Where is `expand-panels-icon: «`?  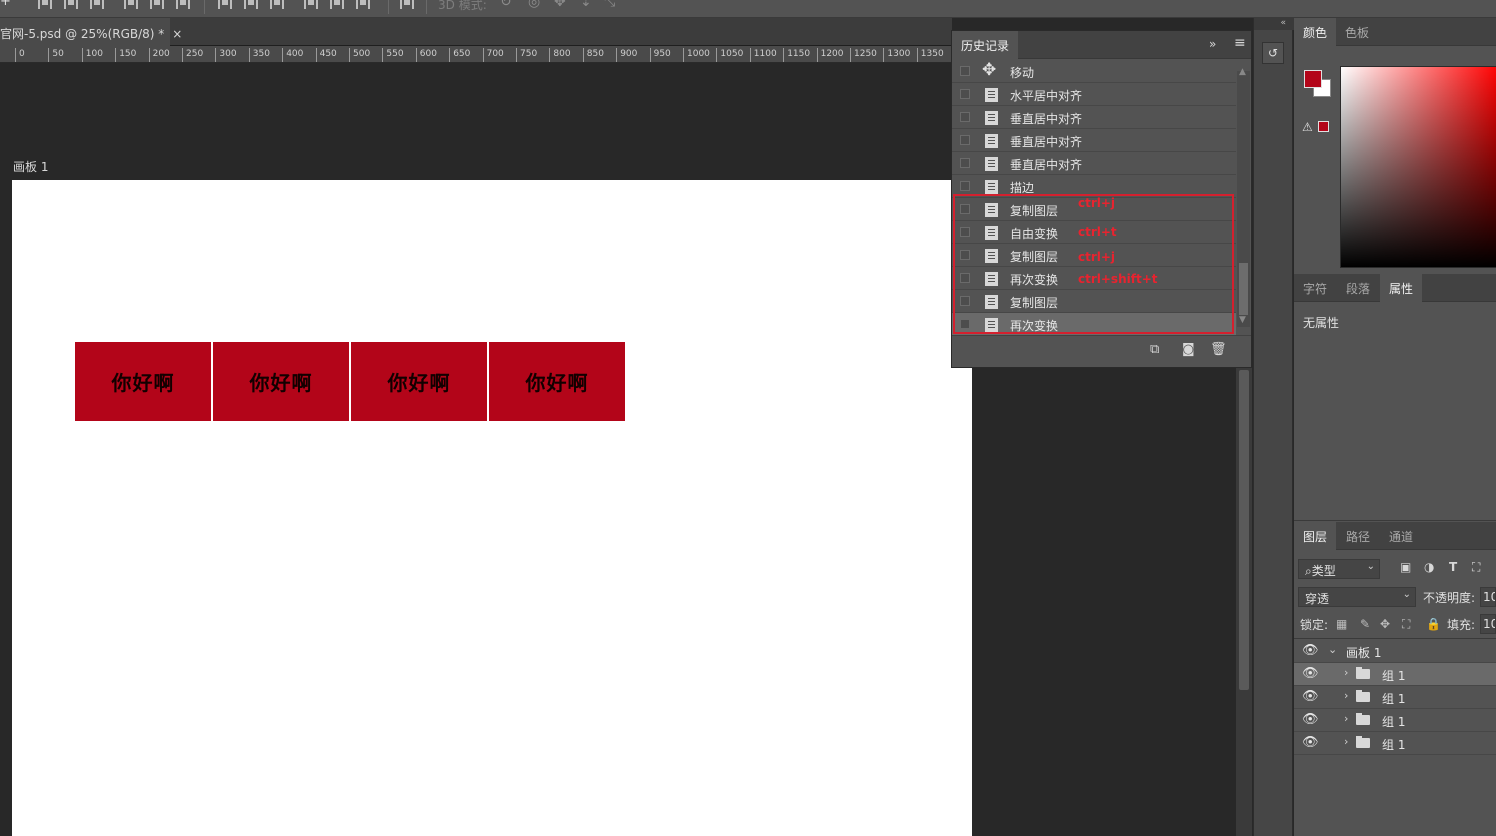 expand-panels-icon: « is located at coordinates (1274, 24).